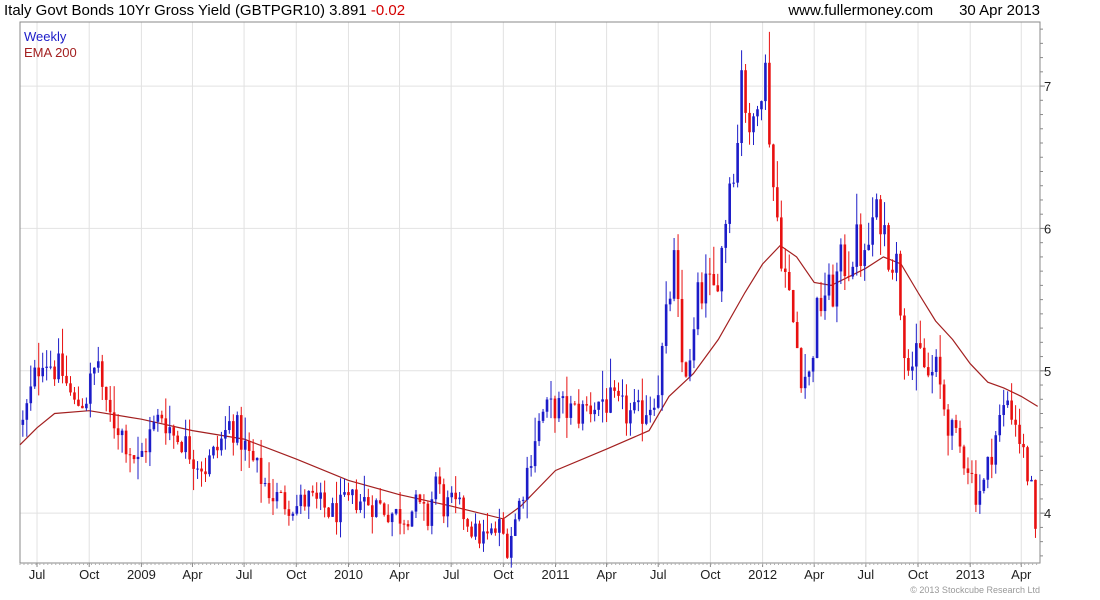 This screenshot has height=600, width=1100. Describe the element at coordinates (348, 574) in the screenshot. I see `x-tick-label: 2010` at that location.